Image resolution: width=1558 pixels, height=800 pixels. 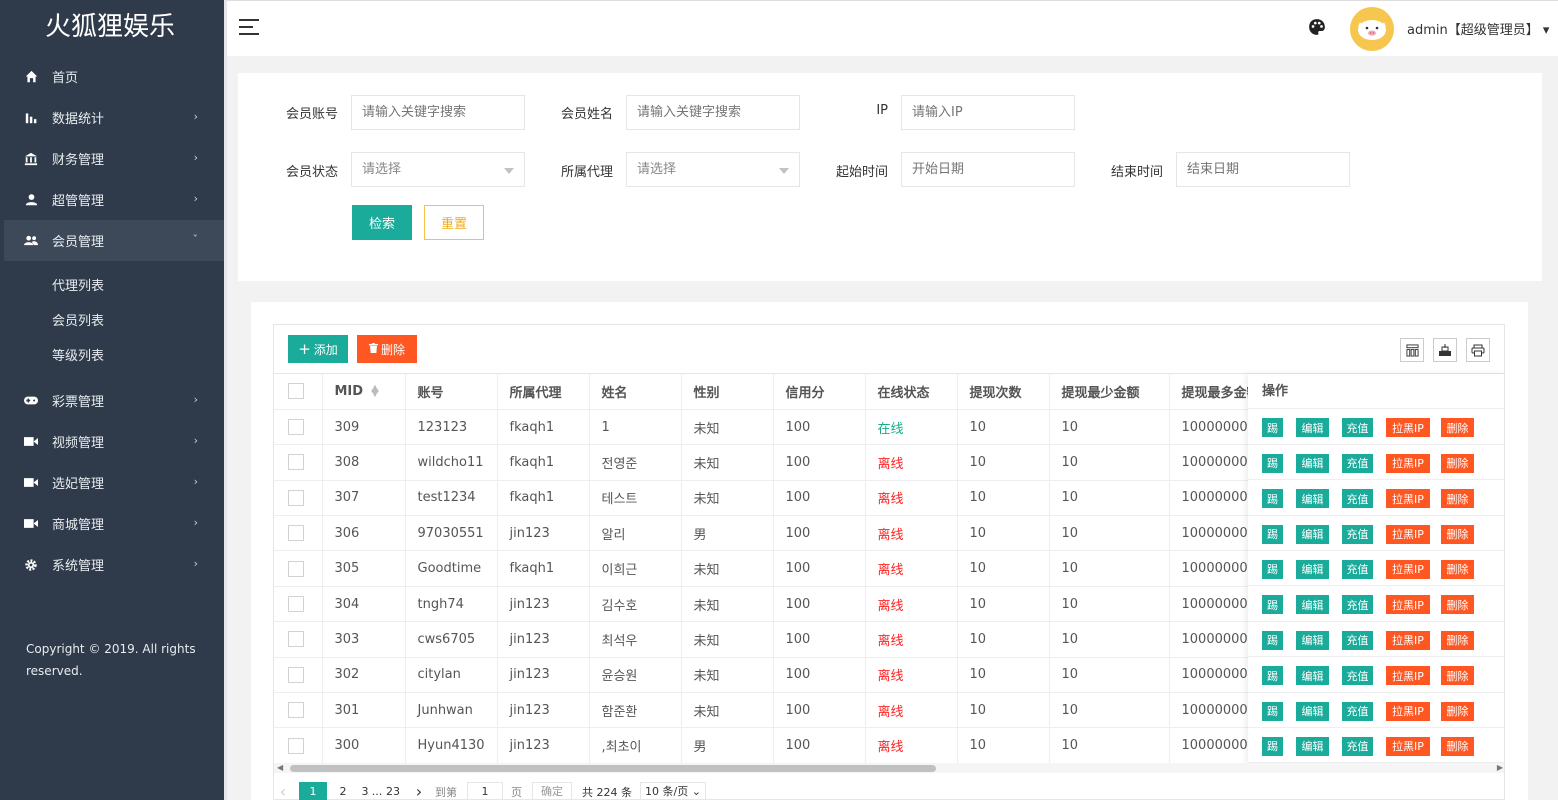 I want to click on scroll-left-icon: ◀, so click(x=280, y=767).